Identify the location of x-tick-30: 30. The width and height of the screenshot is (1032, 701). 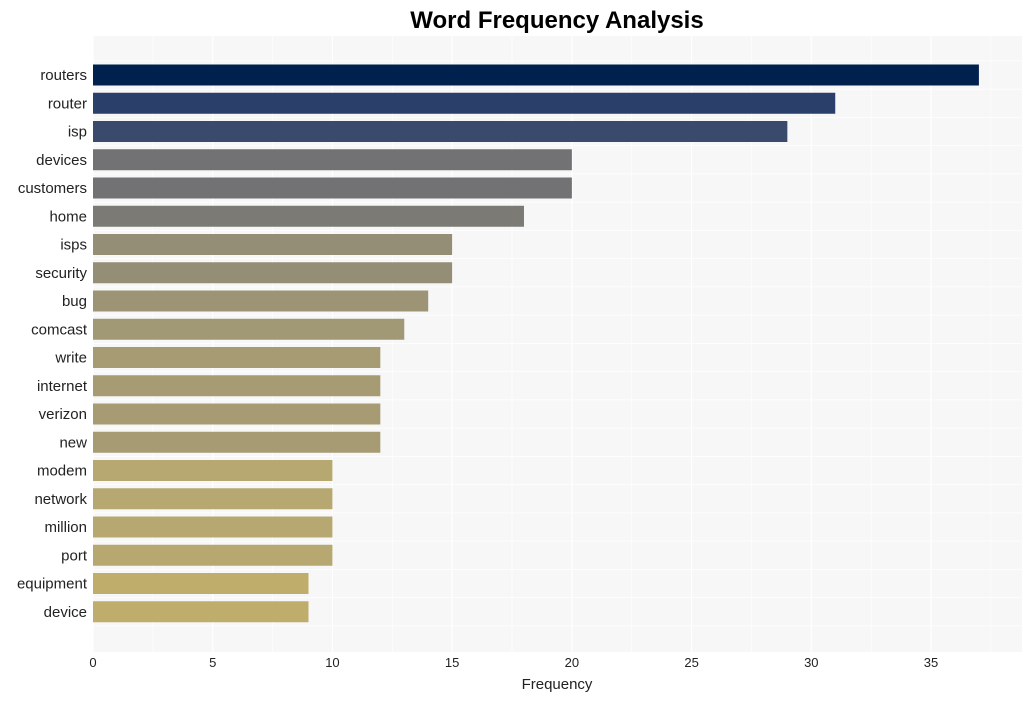
(811, 662).